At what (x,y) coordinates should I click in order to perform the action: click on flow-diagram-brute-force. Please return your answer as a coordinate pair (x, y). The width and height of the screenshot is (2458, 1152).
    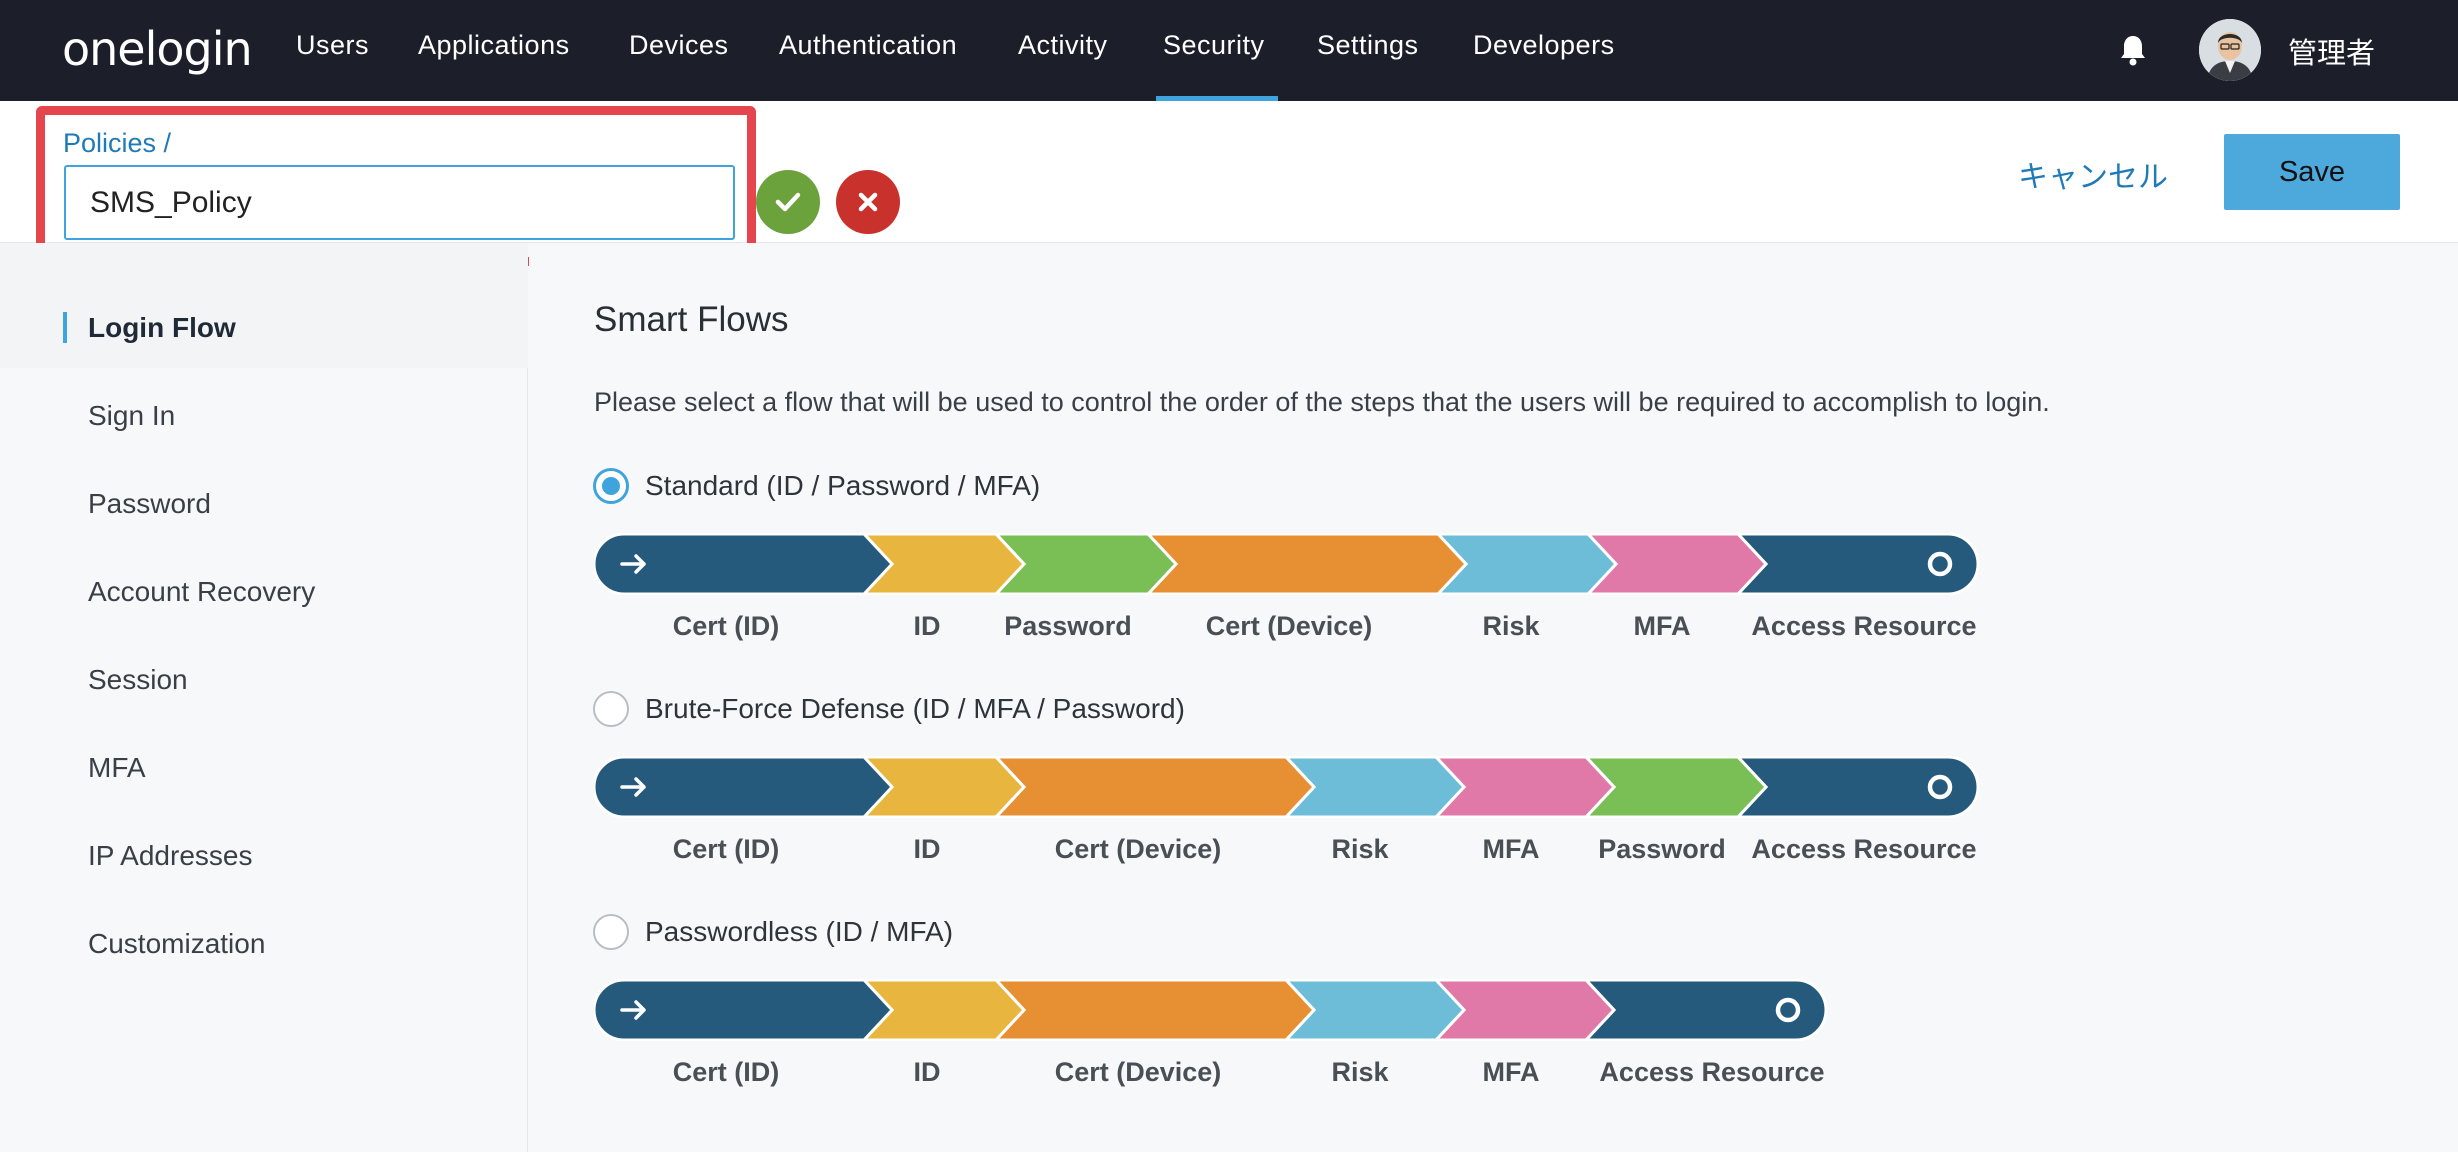
    Looking at the image, I should click on (1287, 787).